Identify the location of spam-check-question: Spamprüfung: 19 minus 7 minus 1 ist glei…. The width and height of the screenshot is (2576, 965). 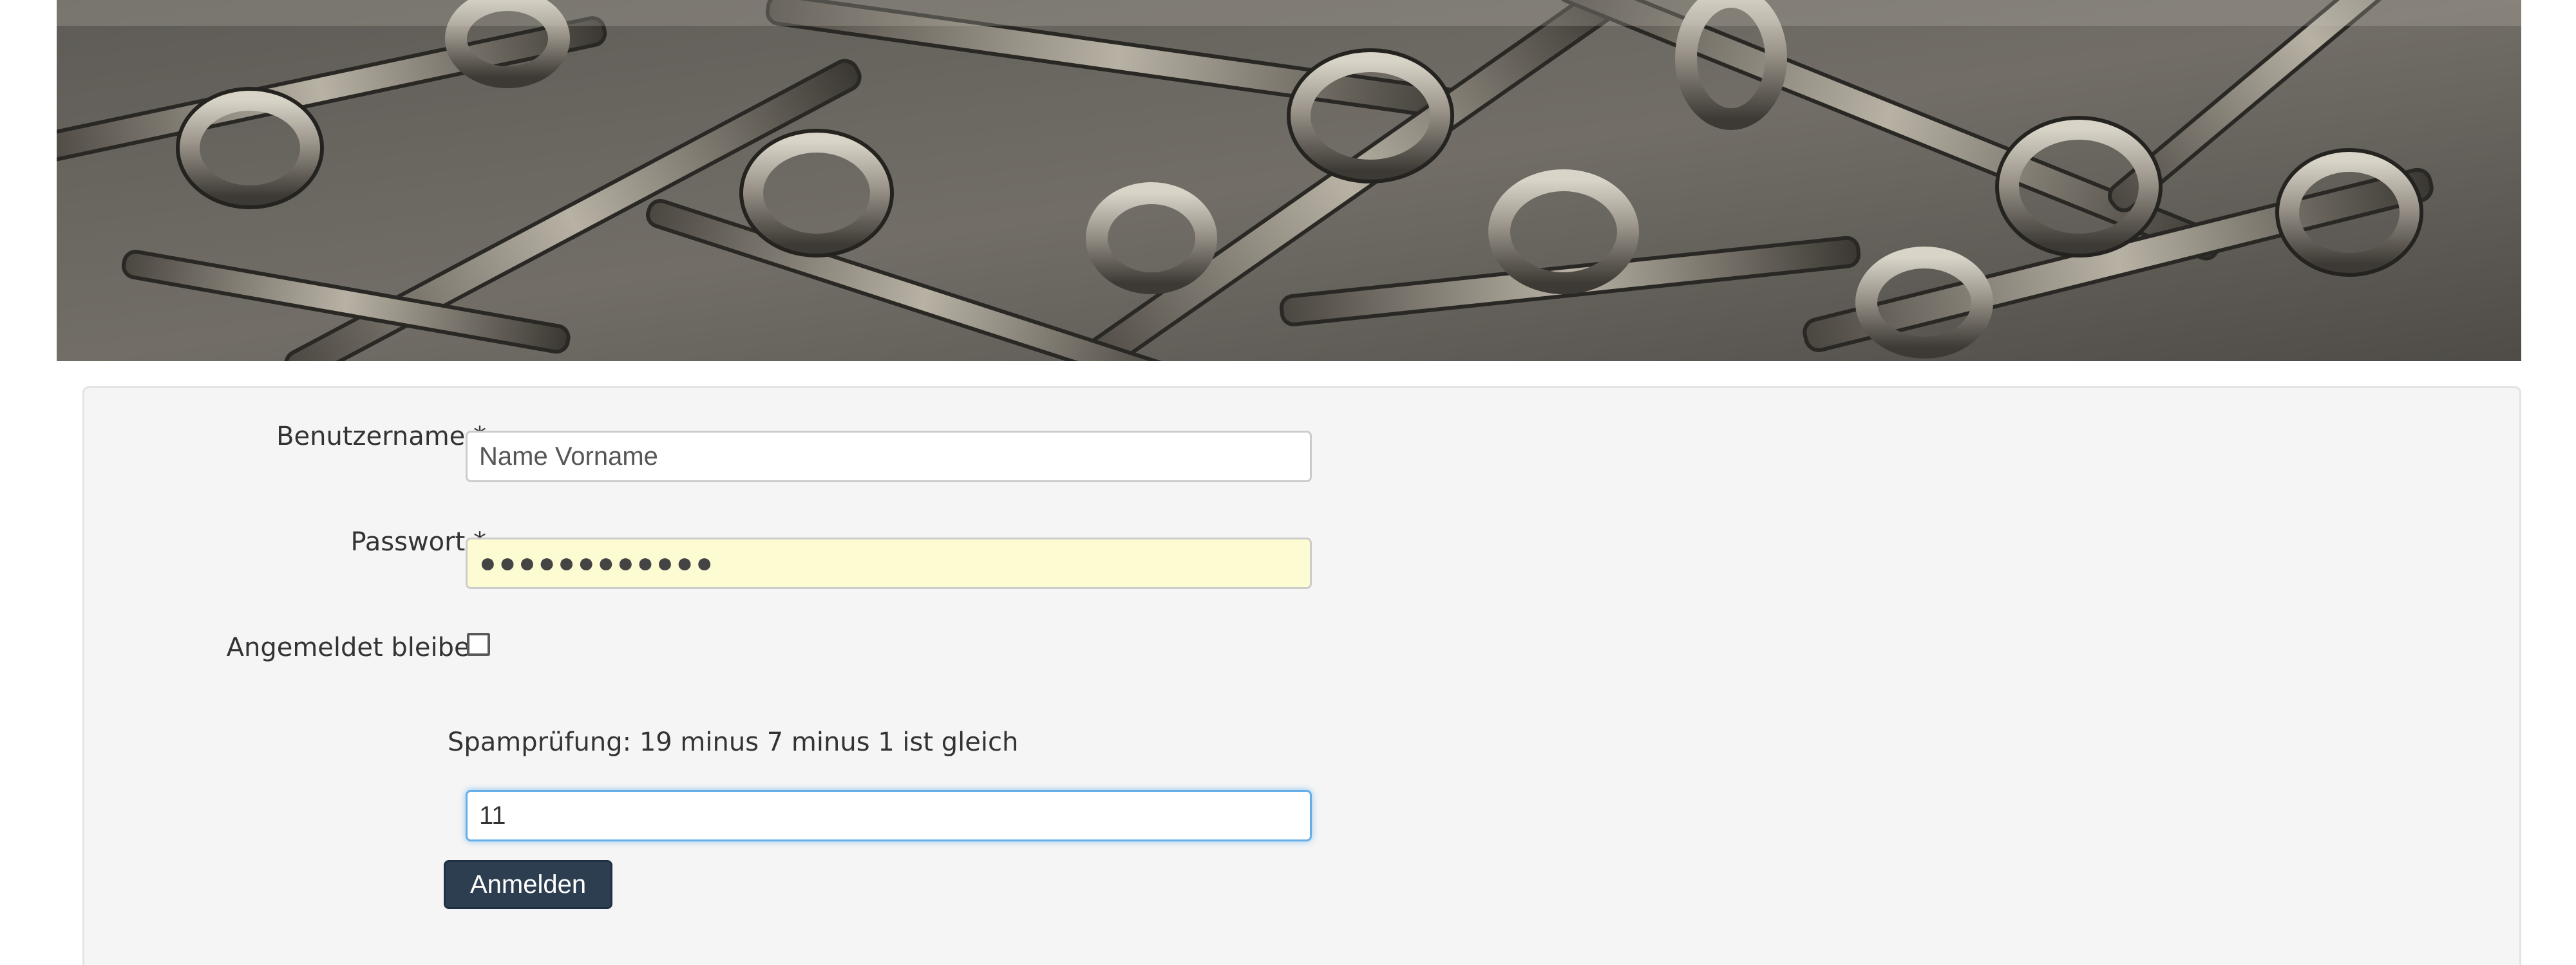
(733, 742).